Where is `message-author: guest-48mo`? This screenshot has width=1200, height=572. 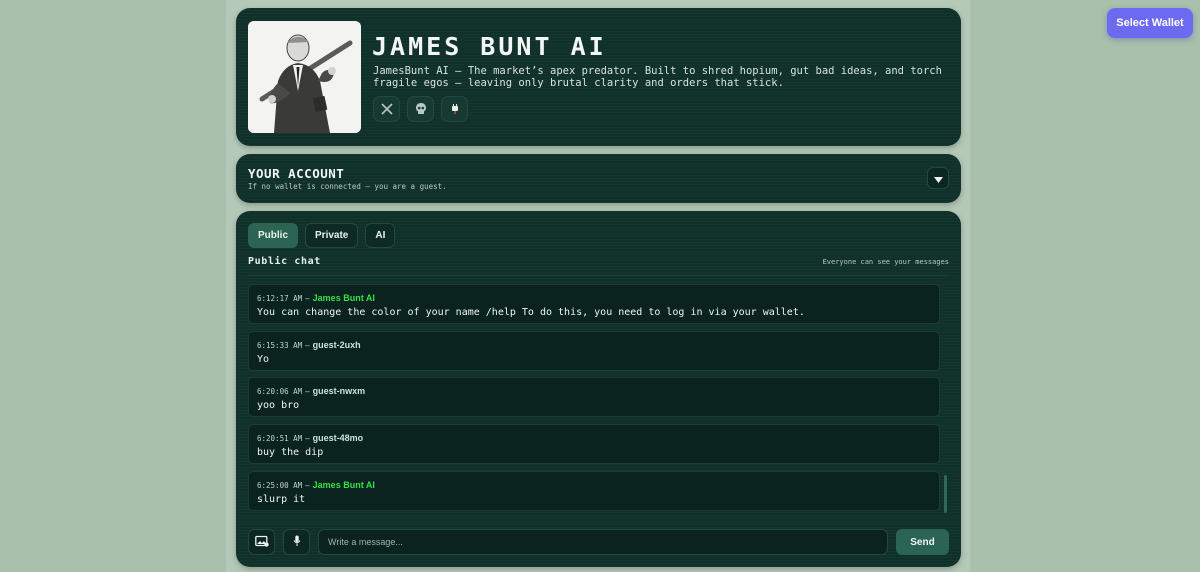
message-author: guest-48mo is located at coordinates (338, 438).